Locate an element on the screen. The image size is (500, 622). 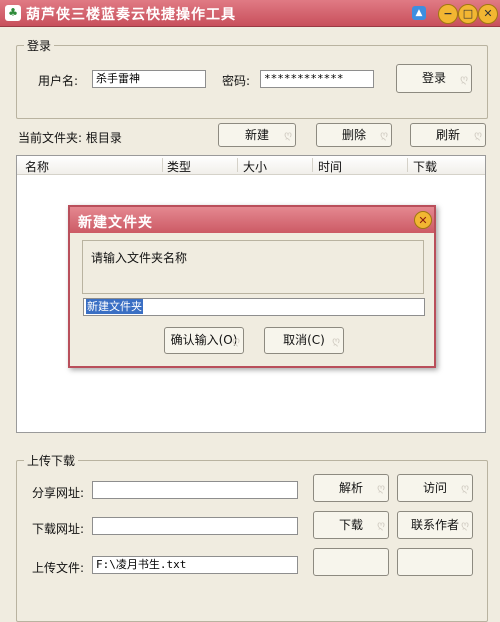
contact-author-button-label: 联系作者 is located at coordinates (434, 525).